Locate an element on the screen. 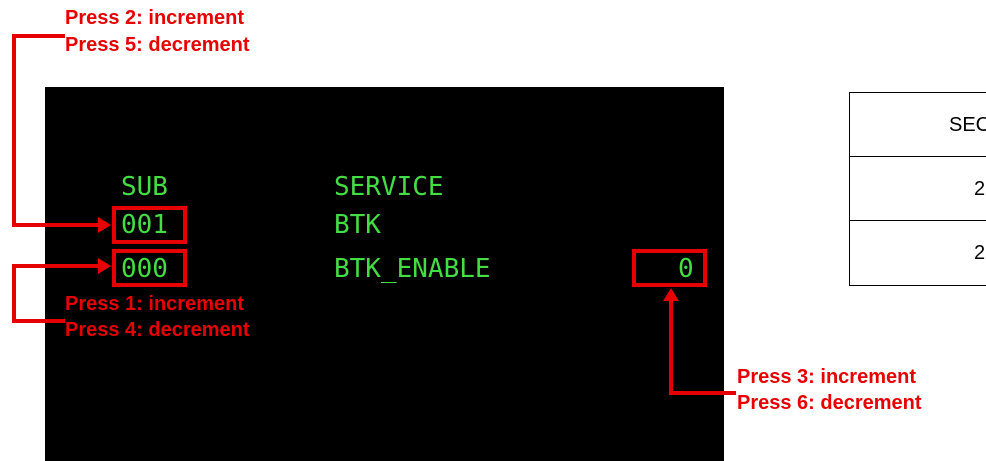  table-cell-row1: 2 is located at coordinates (918, 189).